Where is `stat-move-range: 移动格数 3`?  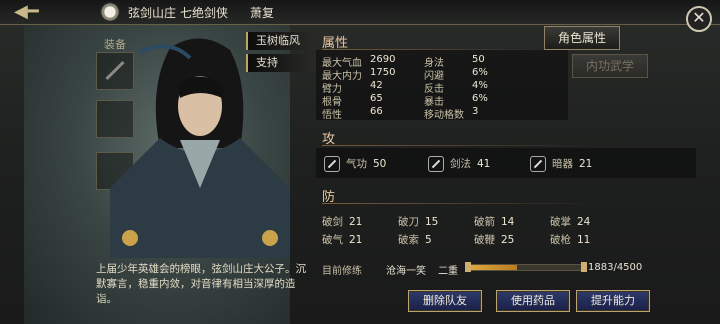
stat-move-range: 移动格数 3 is located at coordinates (451, 113).